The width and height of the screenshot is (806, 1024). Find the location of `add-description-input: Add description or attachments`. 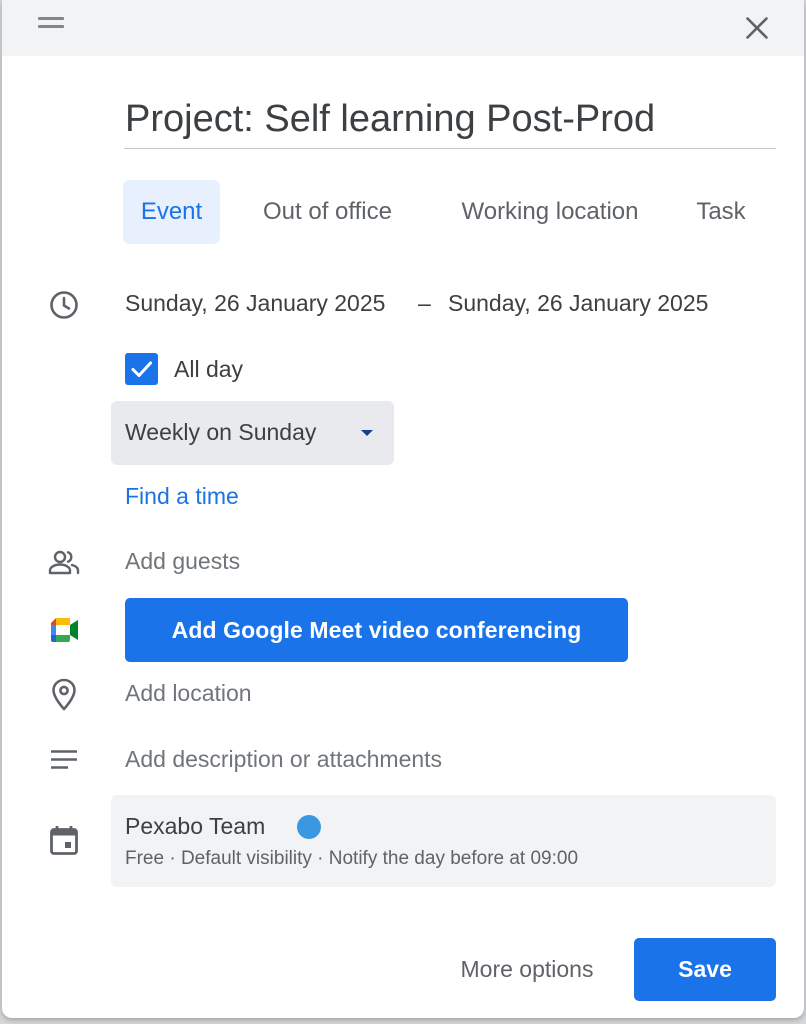

add-description-input: Add description or attachments is located at coordinates (283, 759).